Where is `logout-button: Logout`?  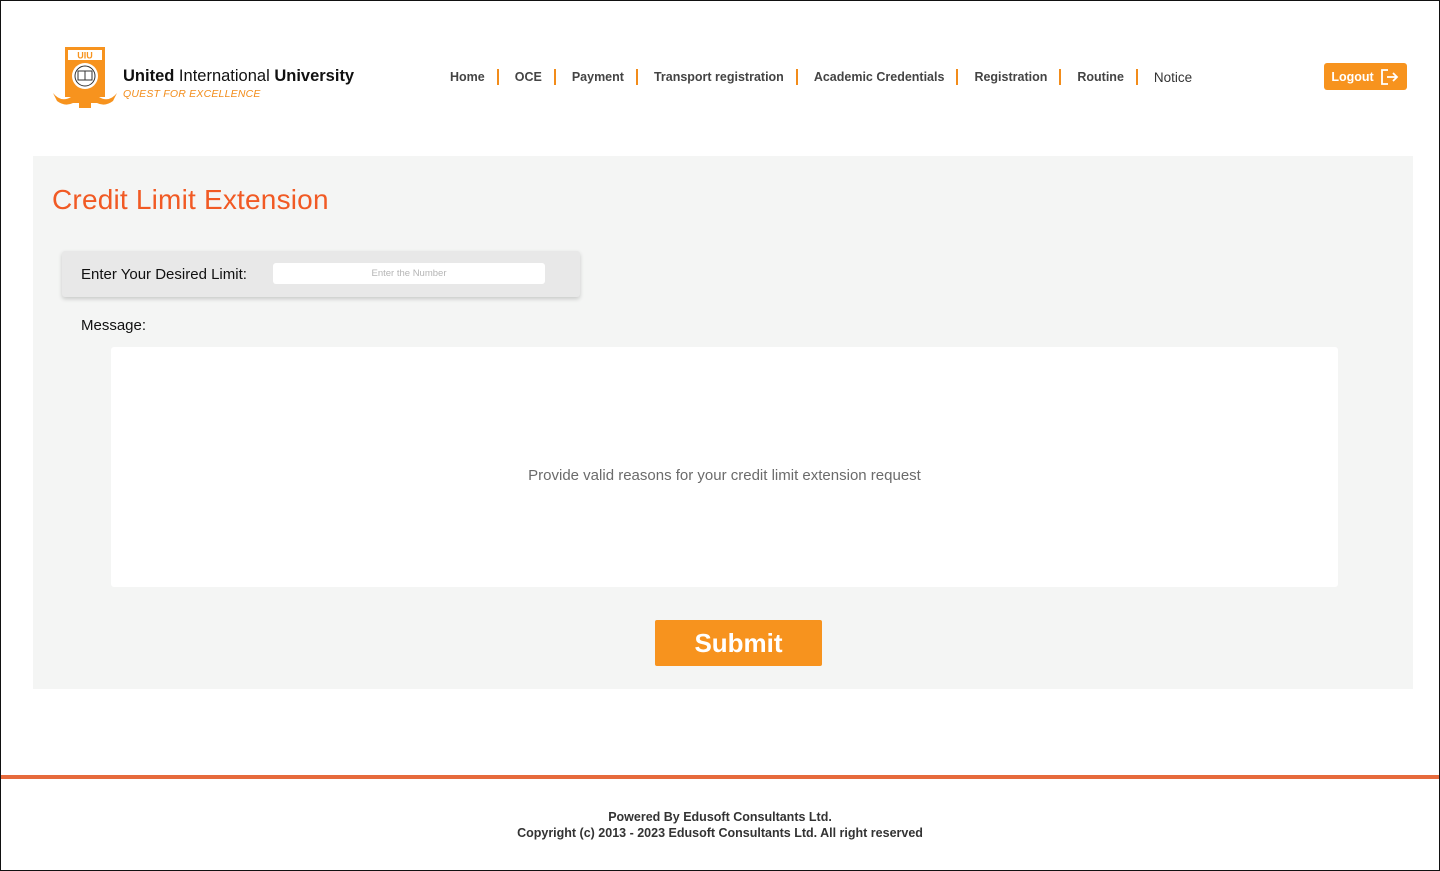
logout-button: Logout is located at coordinates (1365, 76).